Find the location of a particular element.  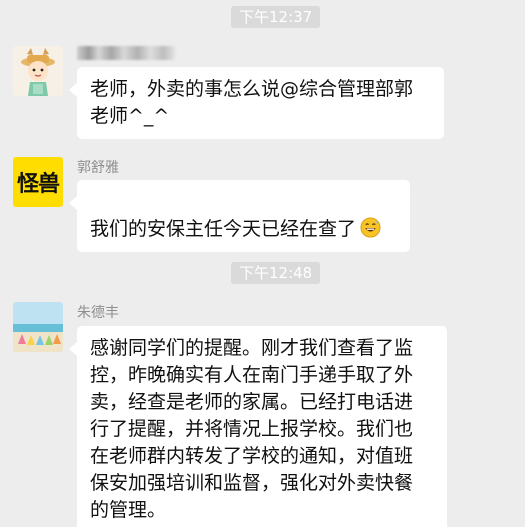

timestamp: 下午12:37 is located at coordinates (276, 17).